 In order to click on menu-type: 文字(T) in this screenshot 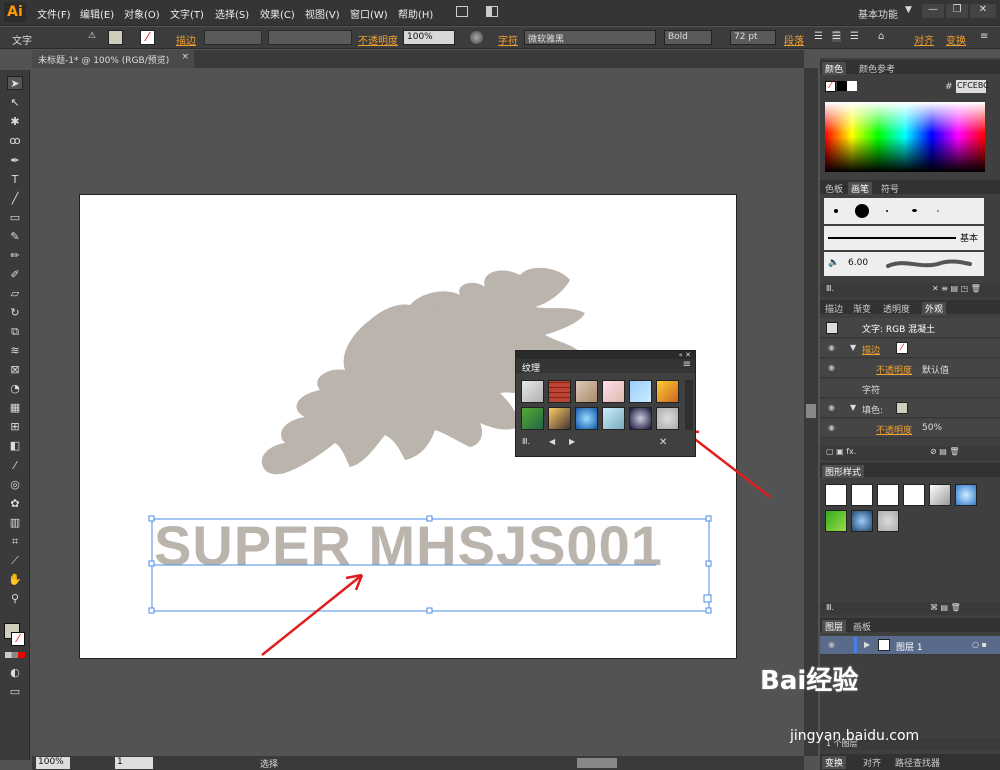, I will do `click(187, 13)`.